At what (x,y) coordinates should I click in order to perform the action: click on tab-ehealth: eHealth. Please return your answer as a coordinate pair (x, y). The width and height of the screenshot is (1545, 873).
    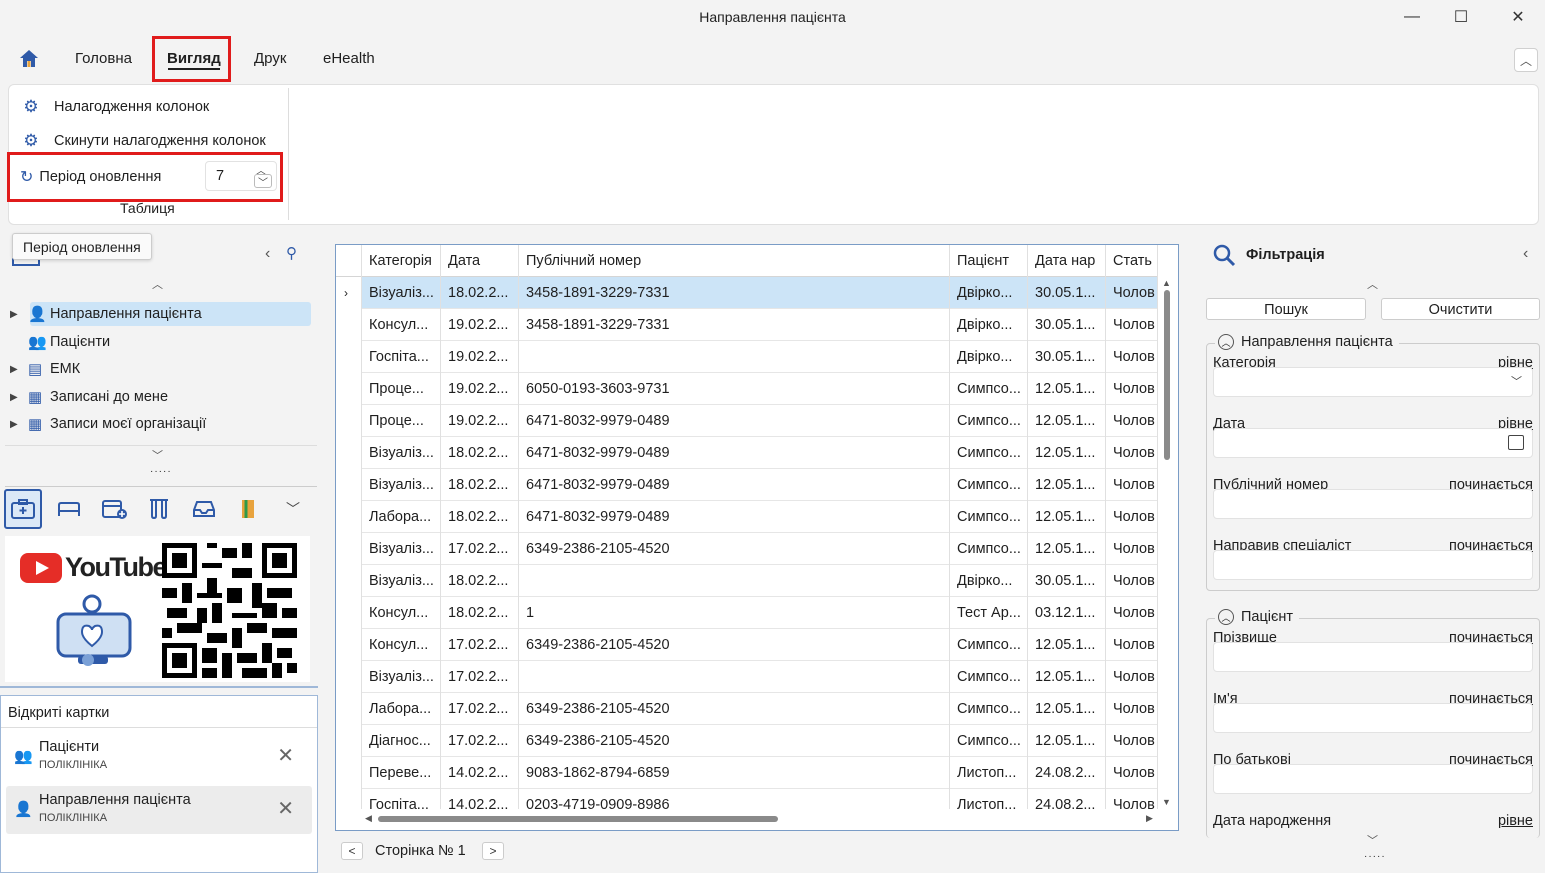
    Looking at the image, I should click on (349, 58).